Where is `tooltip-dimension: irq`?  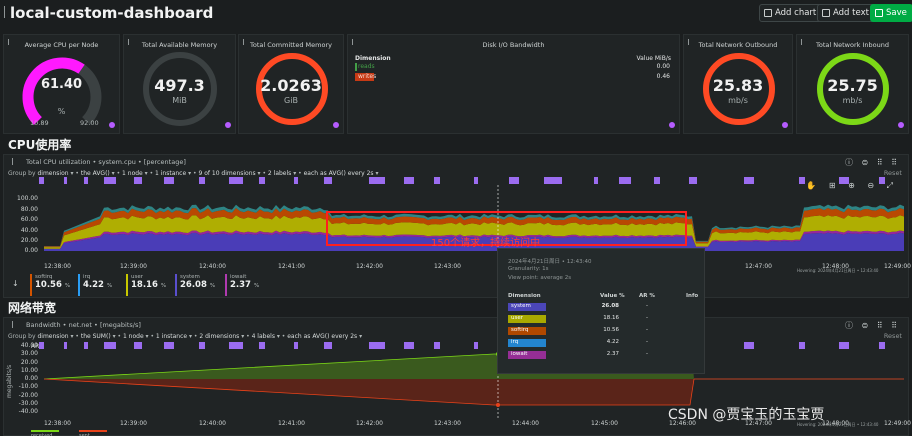
tooltip-dimension: irq is located at coordinates (515, 342).